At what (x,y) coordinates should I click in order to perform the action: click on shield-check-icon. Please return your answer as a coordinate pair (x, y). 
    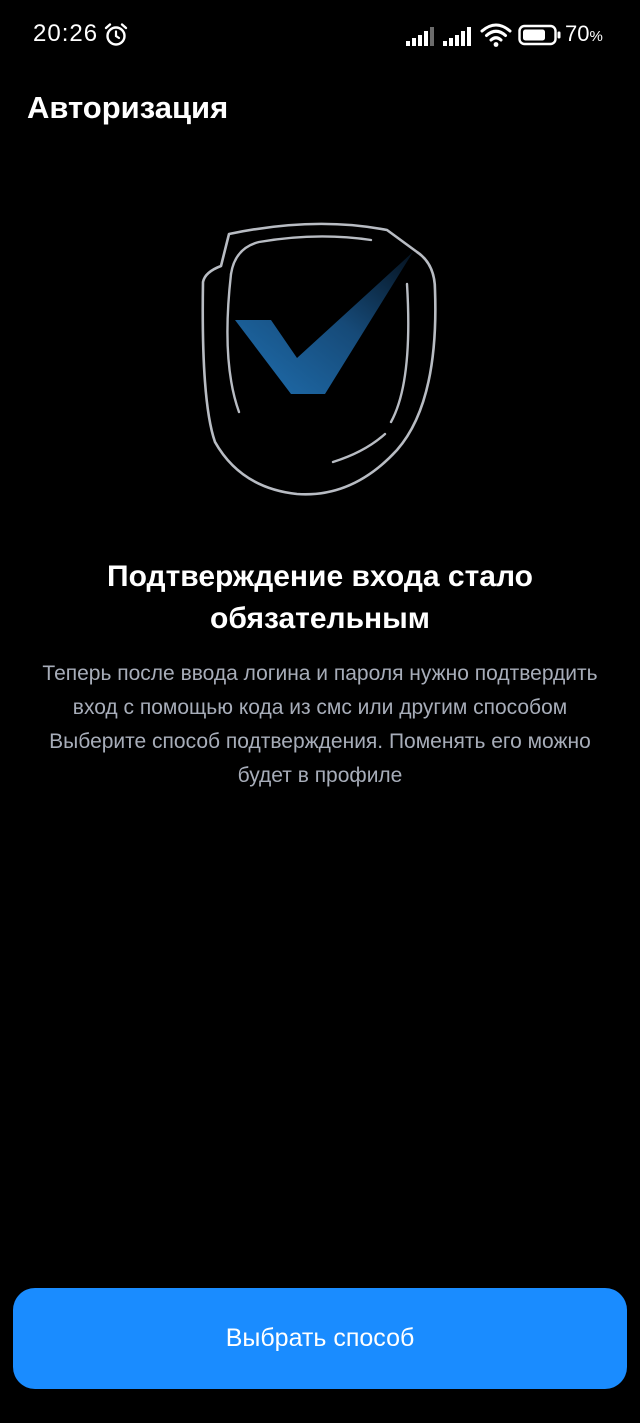
    Looking at the image, I should click on (319, 359).